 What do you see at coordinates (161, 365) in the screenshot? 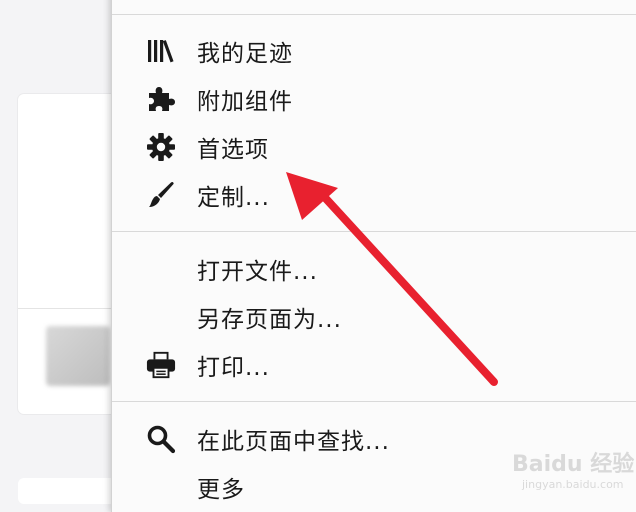
I see `printer-icon` at bounding box center [161, 365].